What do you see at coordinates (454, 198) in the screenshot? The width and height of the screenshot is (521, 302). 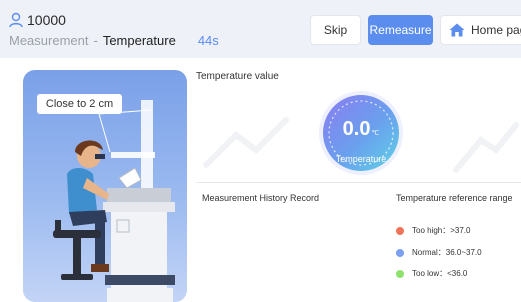 I see `reference-range-title: Temperature reference range` at bounding box center [454, 198].